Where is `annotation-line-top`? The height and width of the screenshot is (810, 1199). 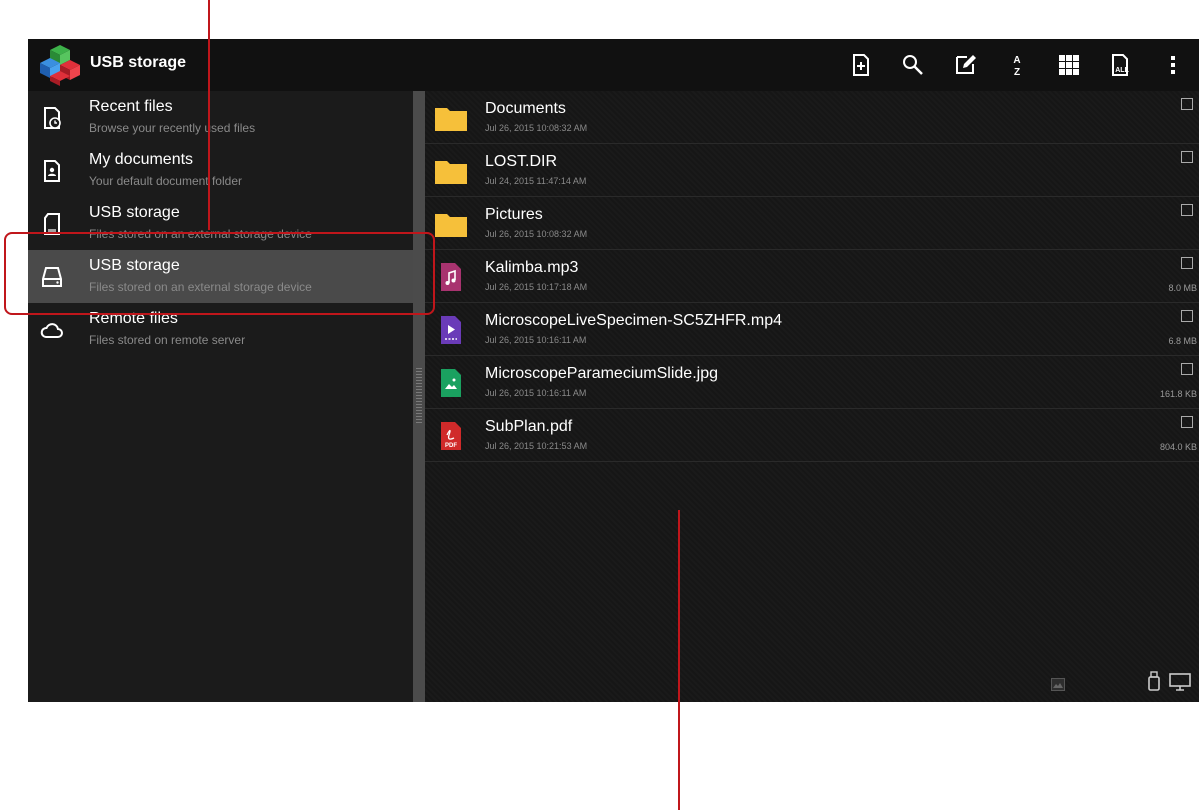
annotation-line-top is located at coordinates (209, 115).